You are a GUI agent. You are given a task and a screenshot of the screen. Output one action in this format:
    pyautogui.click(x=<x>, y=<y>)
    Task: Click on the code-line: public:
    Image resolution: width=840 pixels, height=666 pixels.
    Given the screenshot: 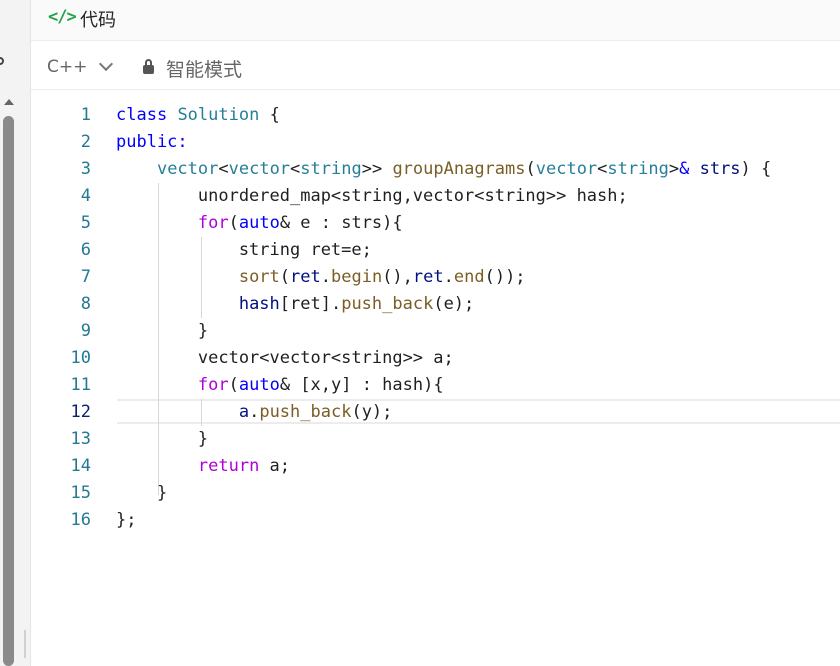 What is the action you would take?
    pyautogui.click(x=443, y=142)
    